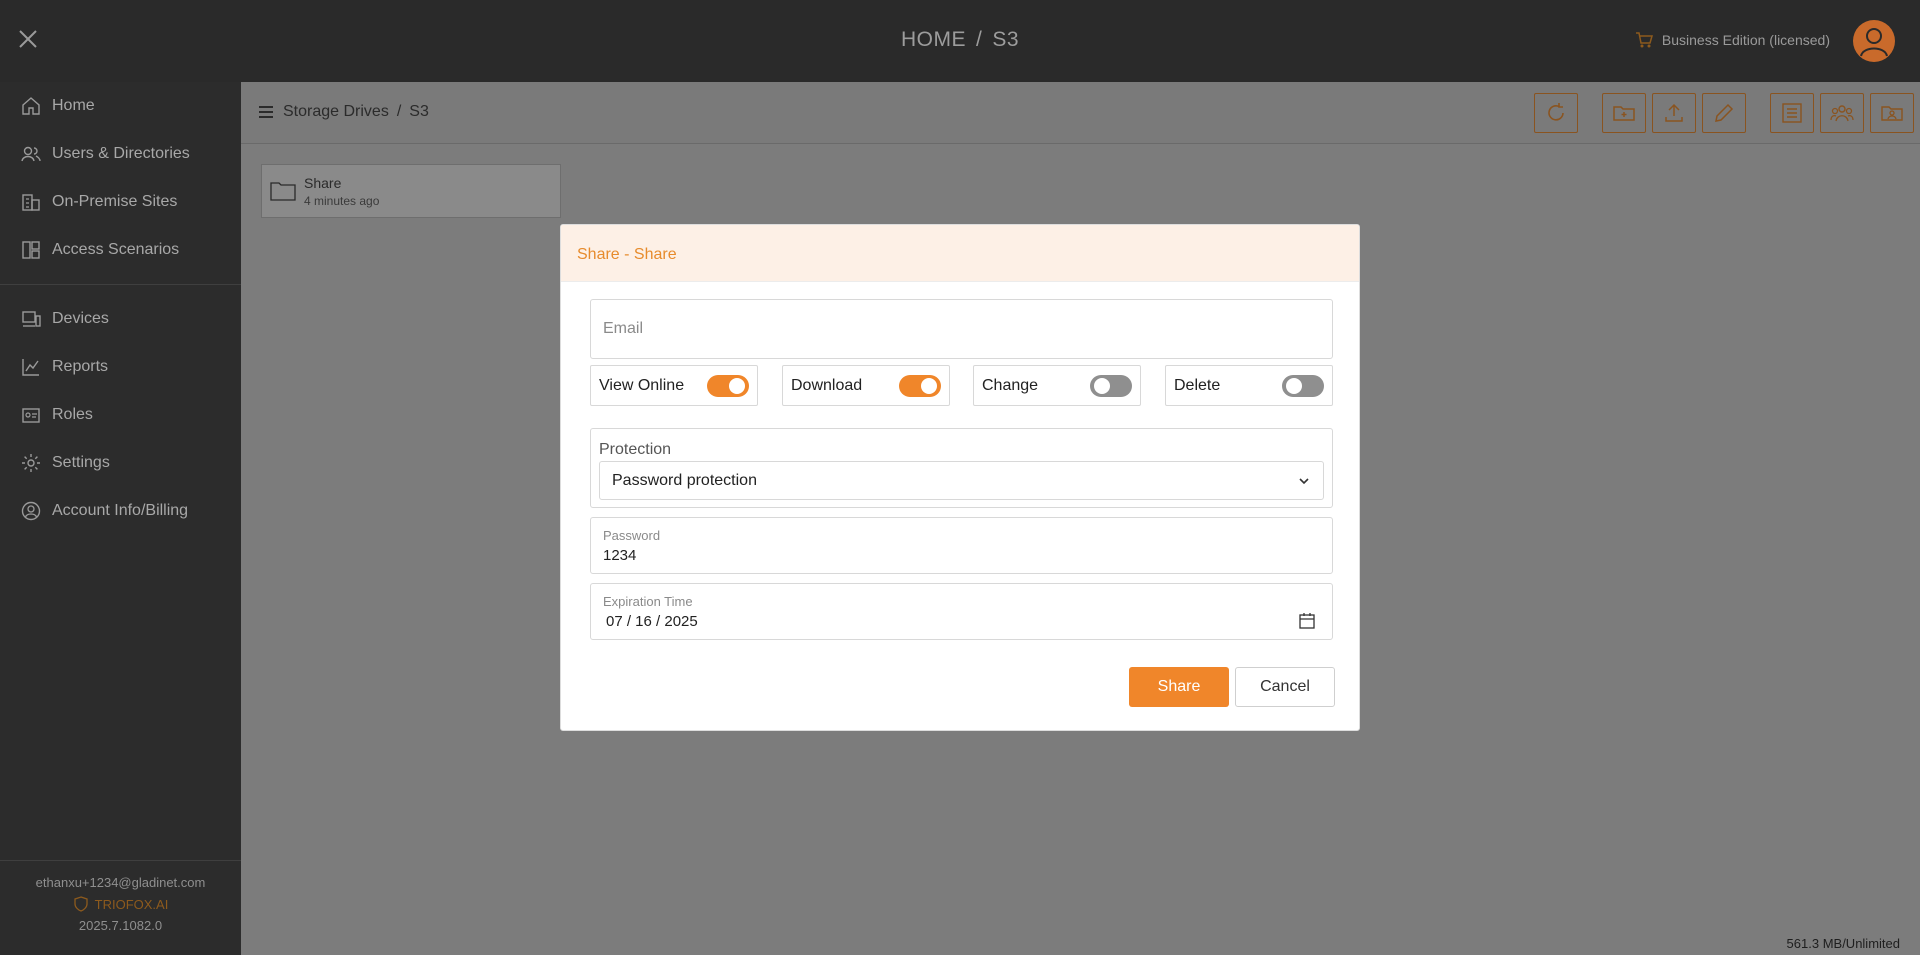  Describe the element at coordinates (1307, 621) in the screenshot. I see `calendar-icon` at that location.